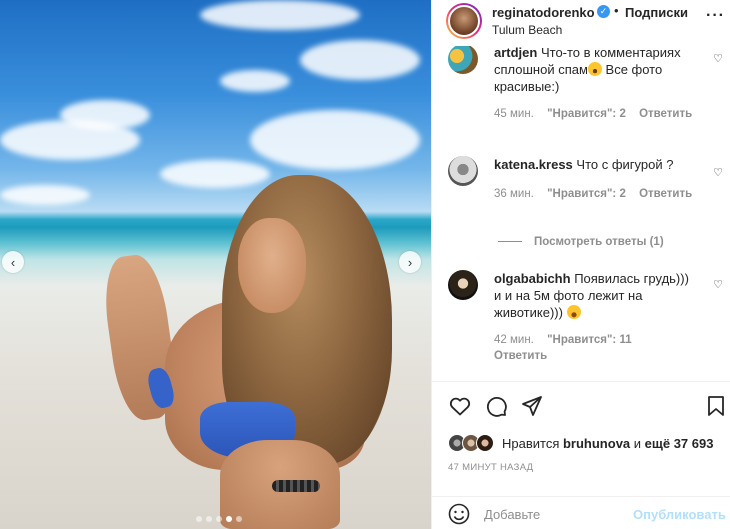  Describe the element at coordinates (296, 486) in the screenshot. I see `bracelet` at that location.